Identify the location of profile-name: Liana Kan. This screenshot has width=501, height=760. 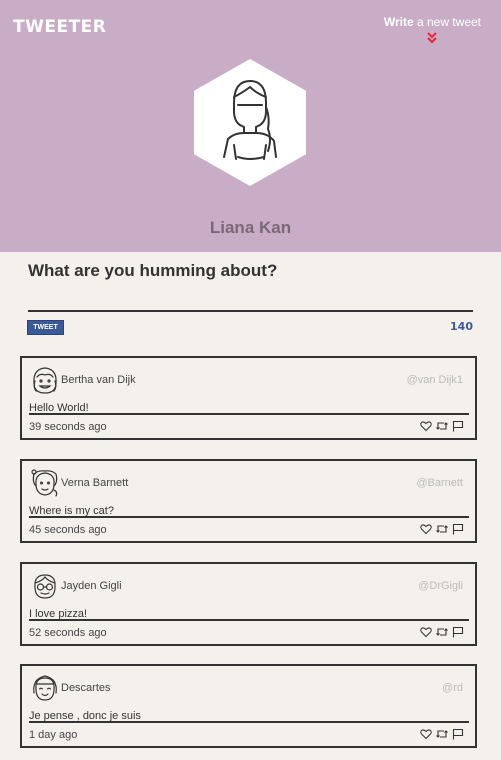
(250, 227).